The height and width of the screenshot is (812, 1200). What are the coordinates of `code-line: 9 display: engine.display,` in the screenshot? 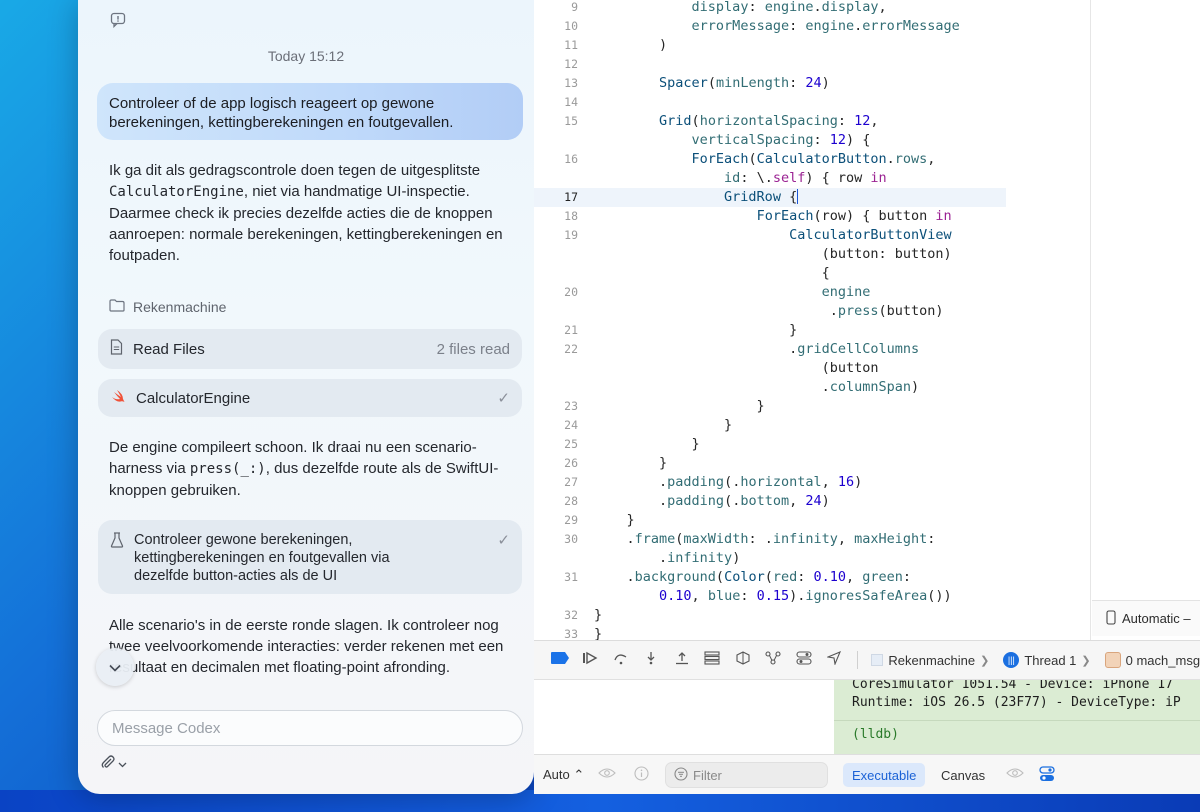 It's located at (770, 8).